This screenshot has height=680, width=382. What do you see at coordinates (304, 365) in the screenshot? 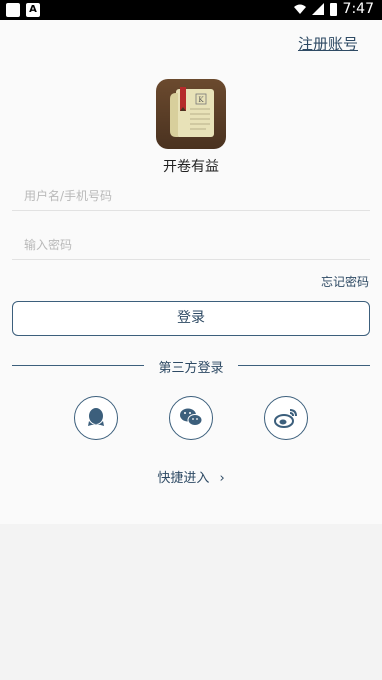
I see `divider-line-right` at bounding box center [304, 365].